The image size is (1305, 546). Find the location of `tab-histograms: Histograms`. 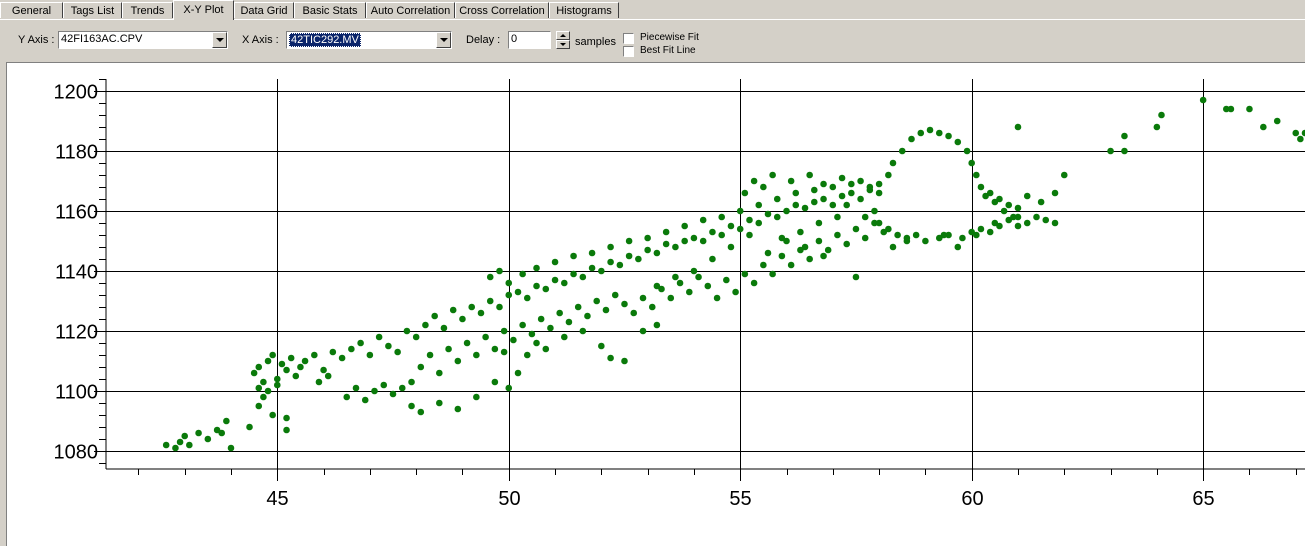

tab-histograms: Histograms is located at coordinates (584, 10).